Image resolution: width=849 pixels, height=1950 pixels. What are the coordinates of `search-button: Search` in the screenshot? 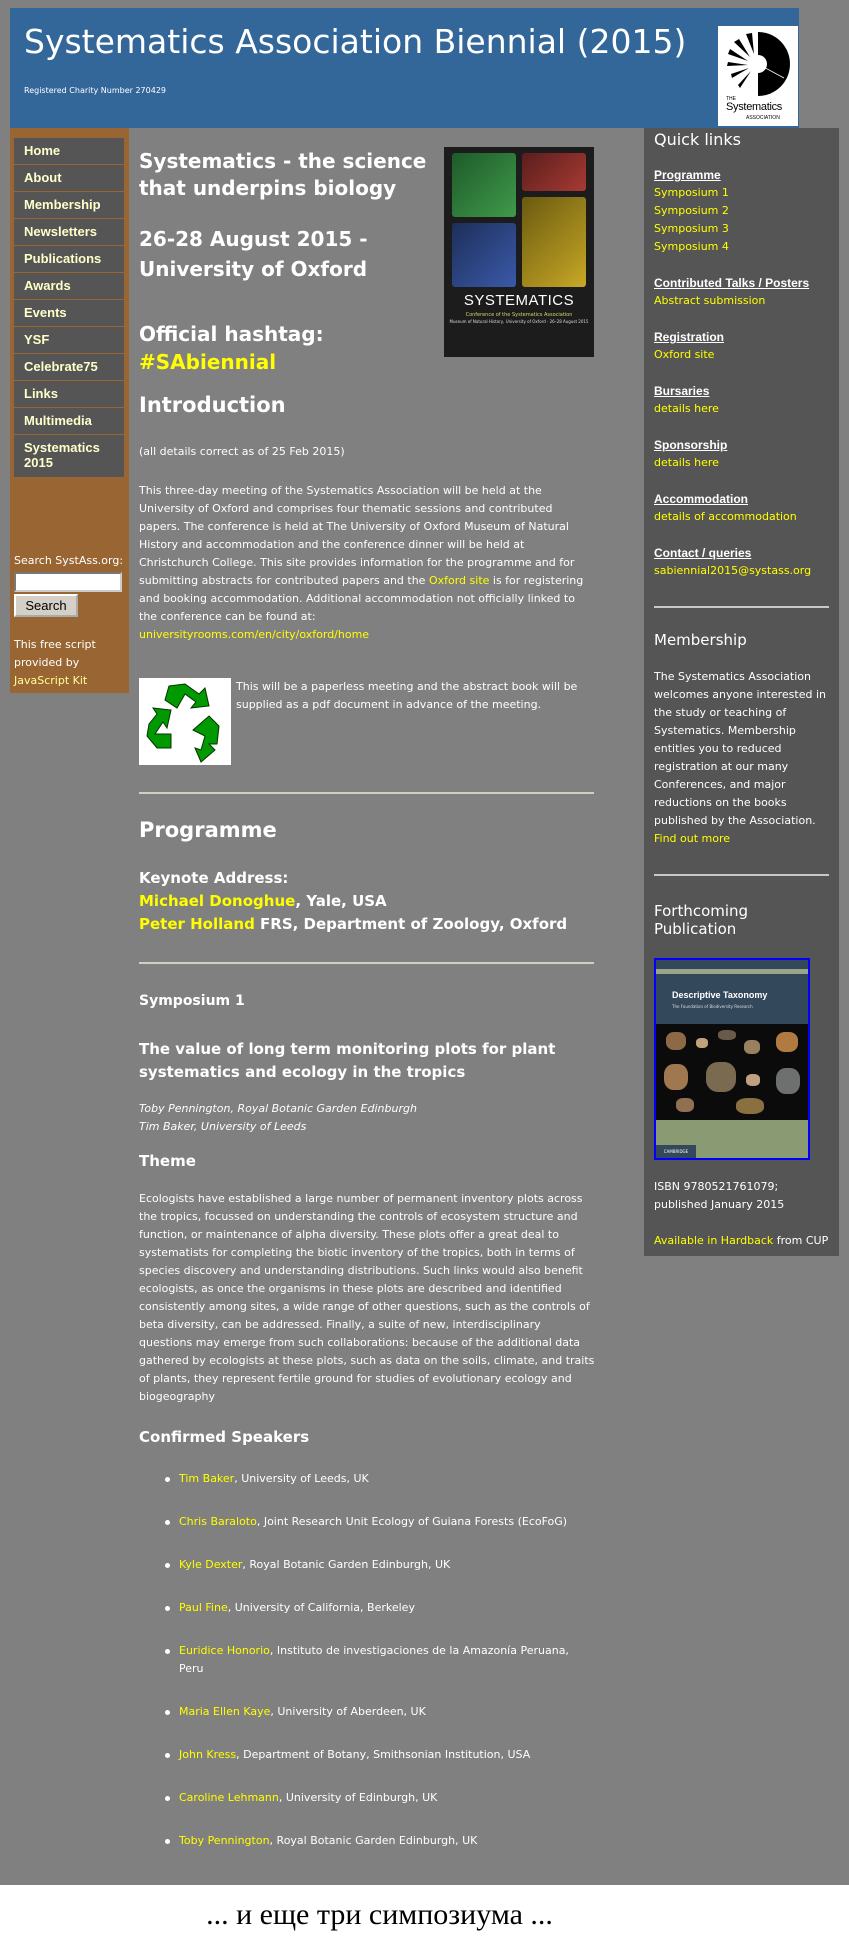 It's located at (46, 605).